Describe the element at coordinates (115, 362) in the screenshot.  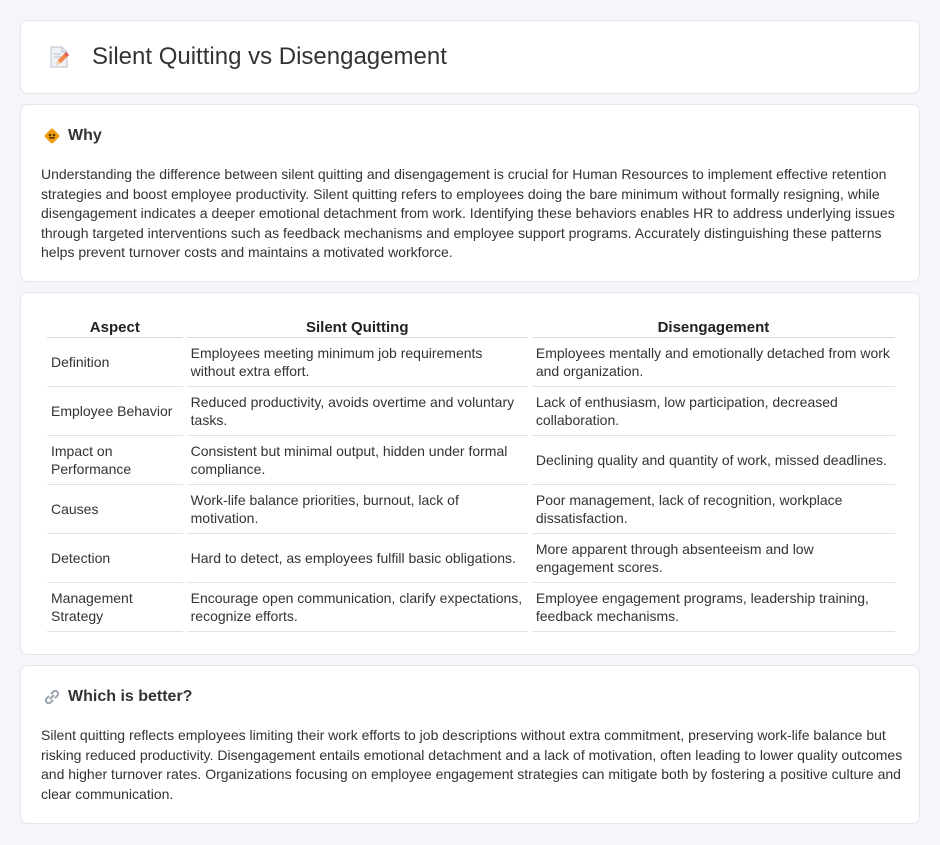
I see `aspect-cell: Definition` at that location.